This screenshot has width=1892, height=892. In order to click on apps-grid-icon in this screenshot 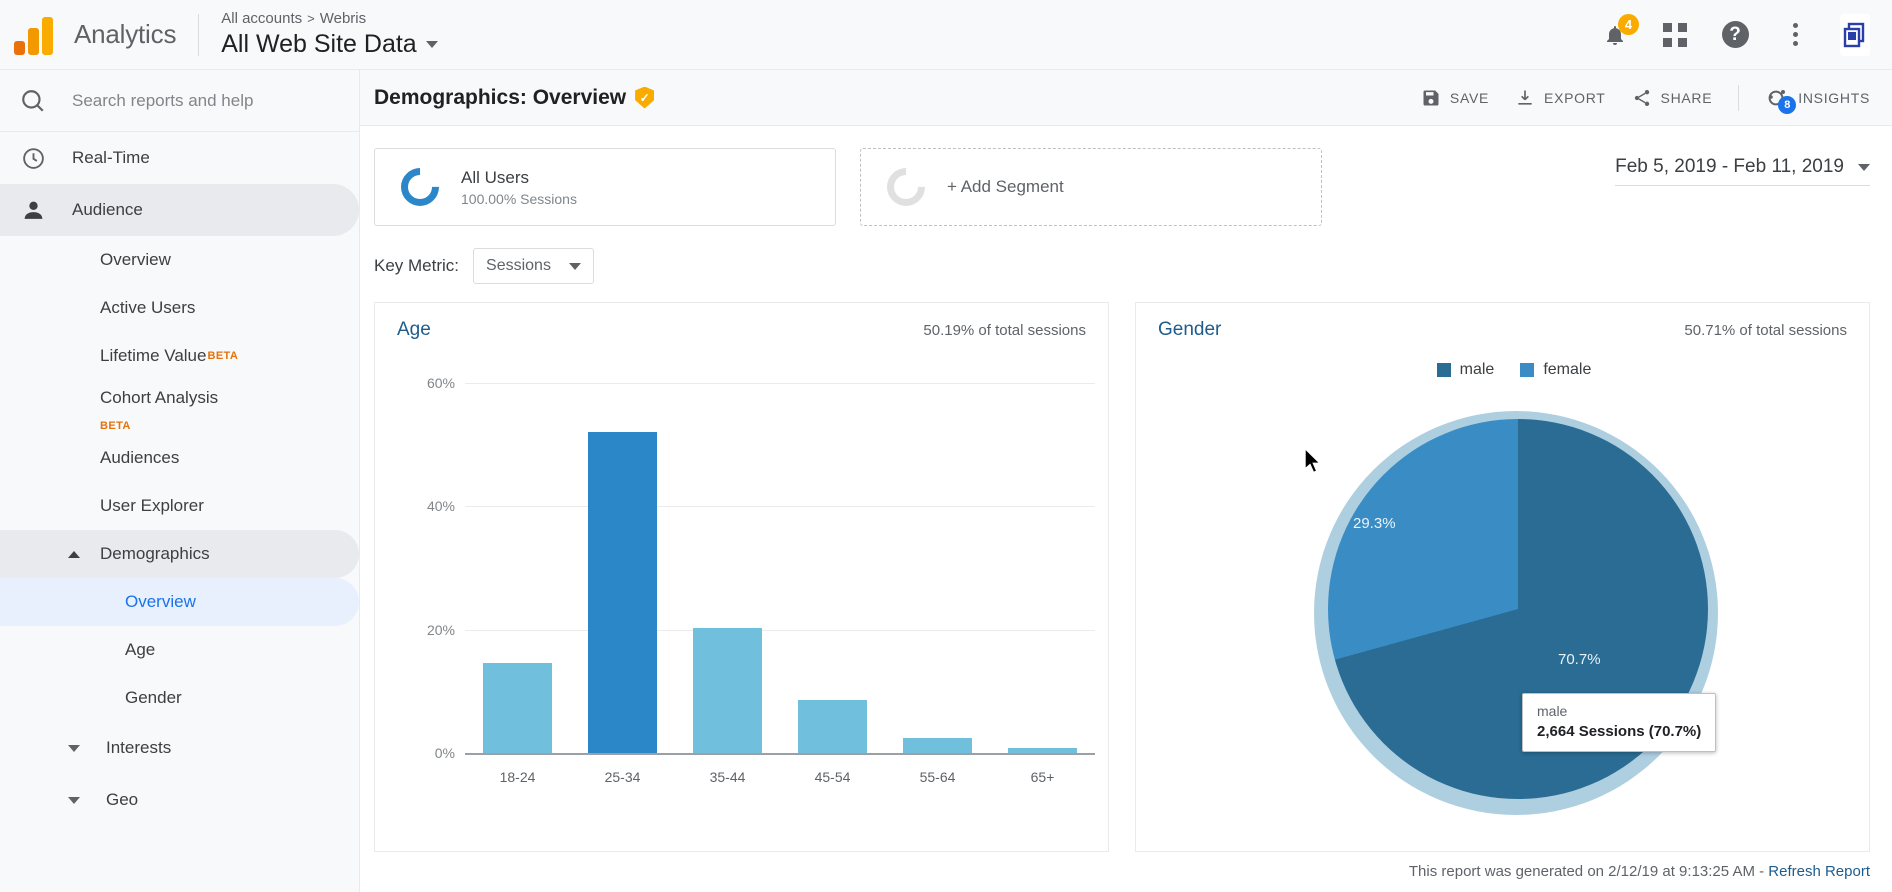, I will do `click(1675, 34)`.